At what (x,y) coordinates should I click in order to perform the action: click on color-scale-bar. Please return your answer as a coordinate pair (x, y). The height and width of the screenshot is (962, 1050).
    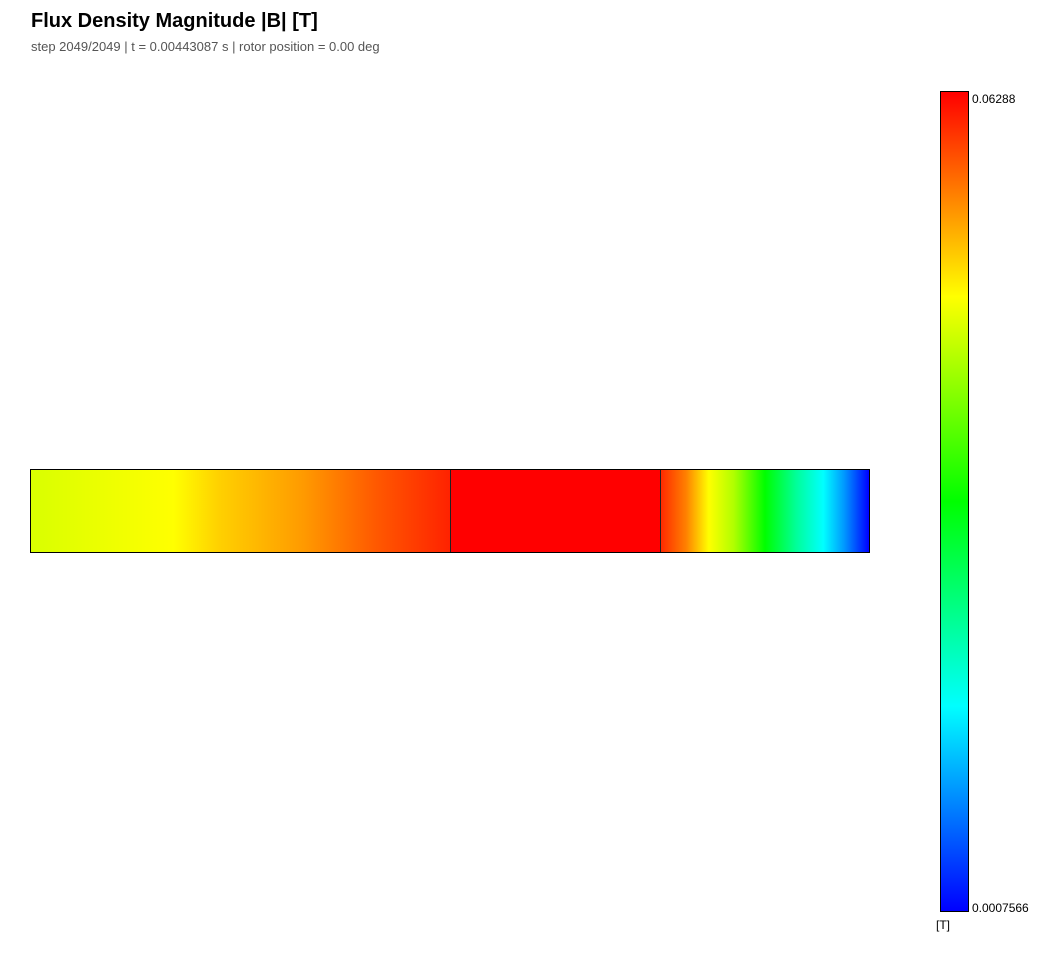
    Looking at the image, I should click on (954, 501).